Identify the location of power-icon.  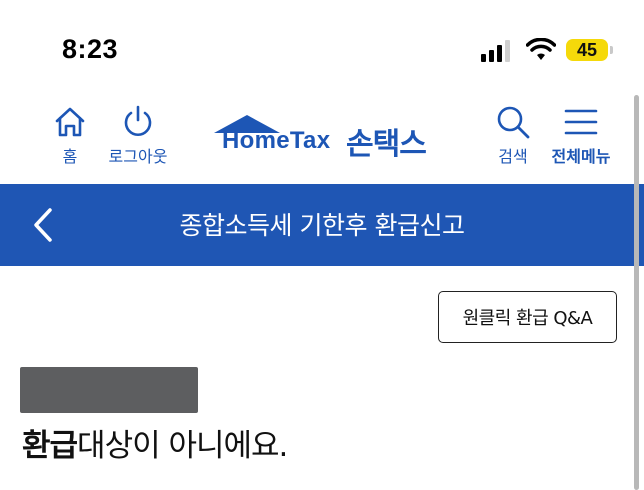
(138, 120).